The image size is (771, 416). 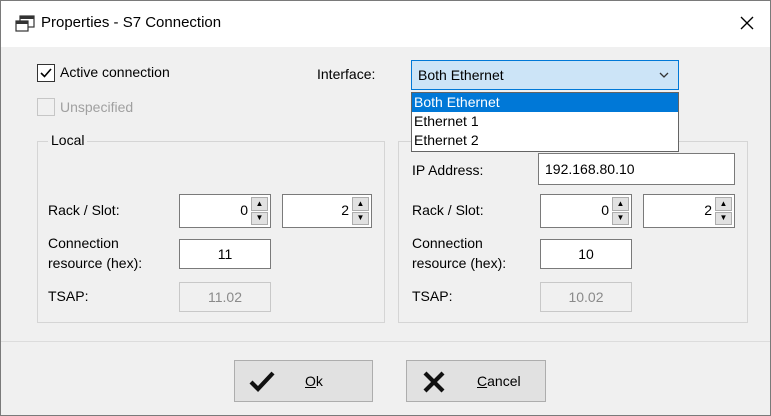 What do you see at coordinates (131, 22) in the screenshot?
I see `window-title: Properties - S7 Connection` at bounding box center [131, 22].